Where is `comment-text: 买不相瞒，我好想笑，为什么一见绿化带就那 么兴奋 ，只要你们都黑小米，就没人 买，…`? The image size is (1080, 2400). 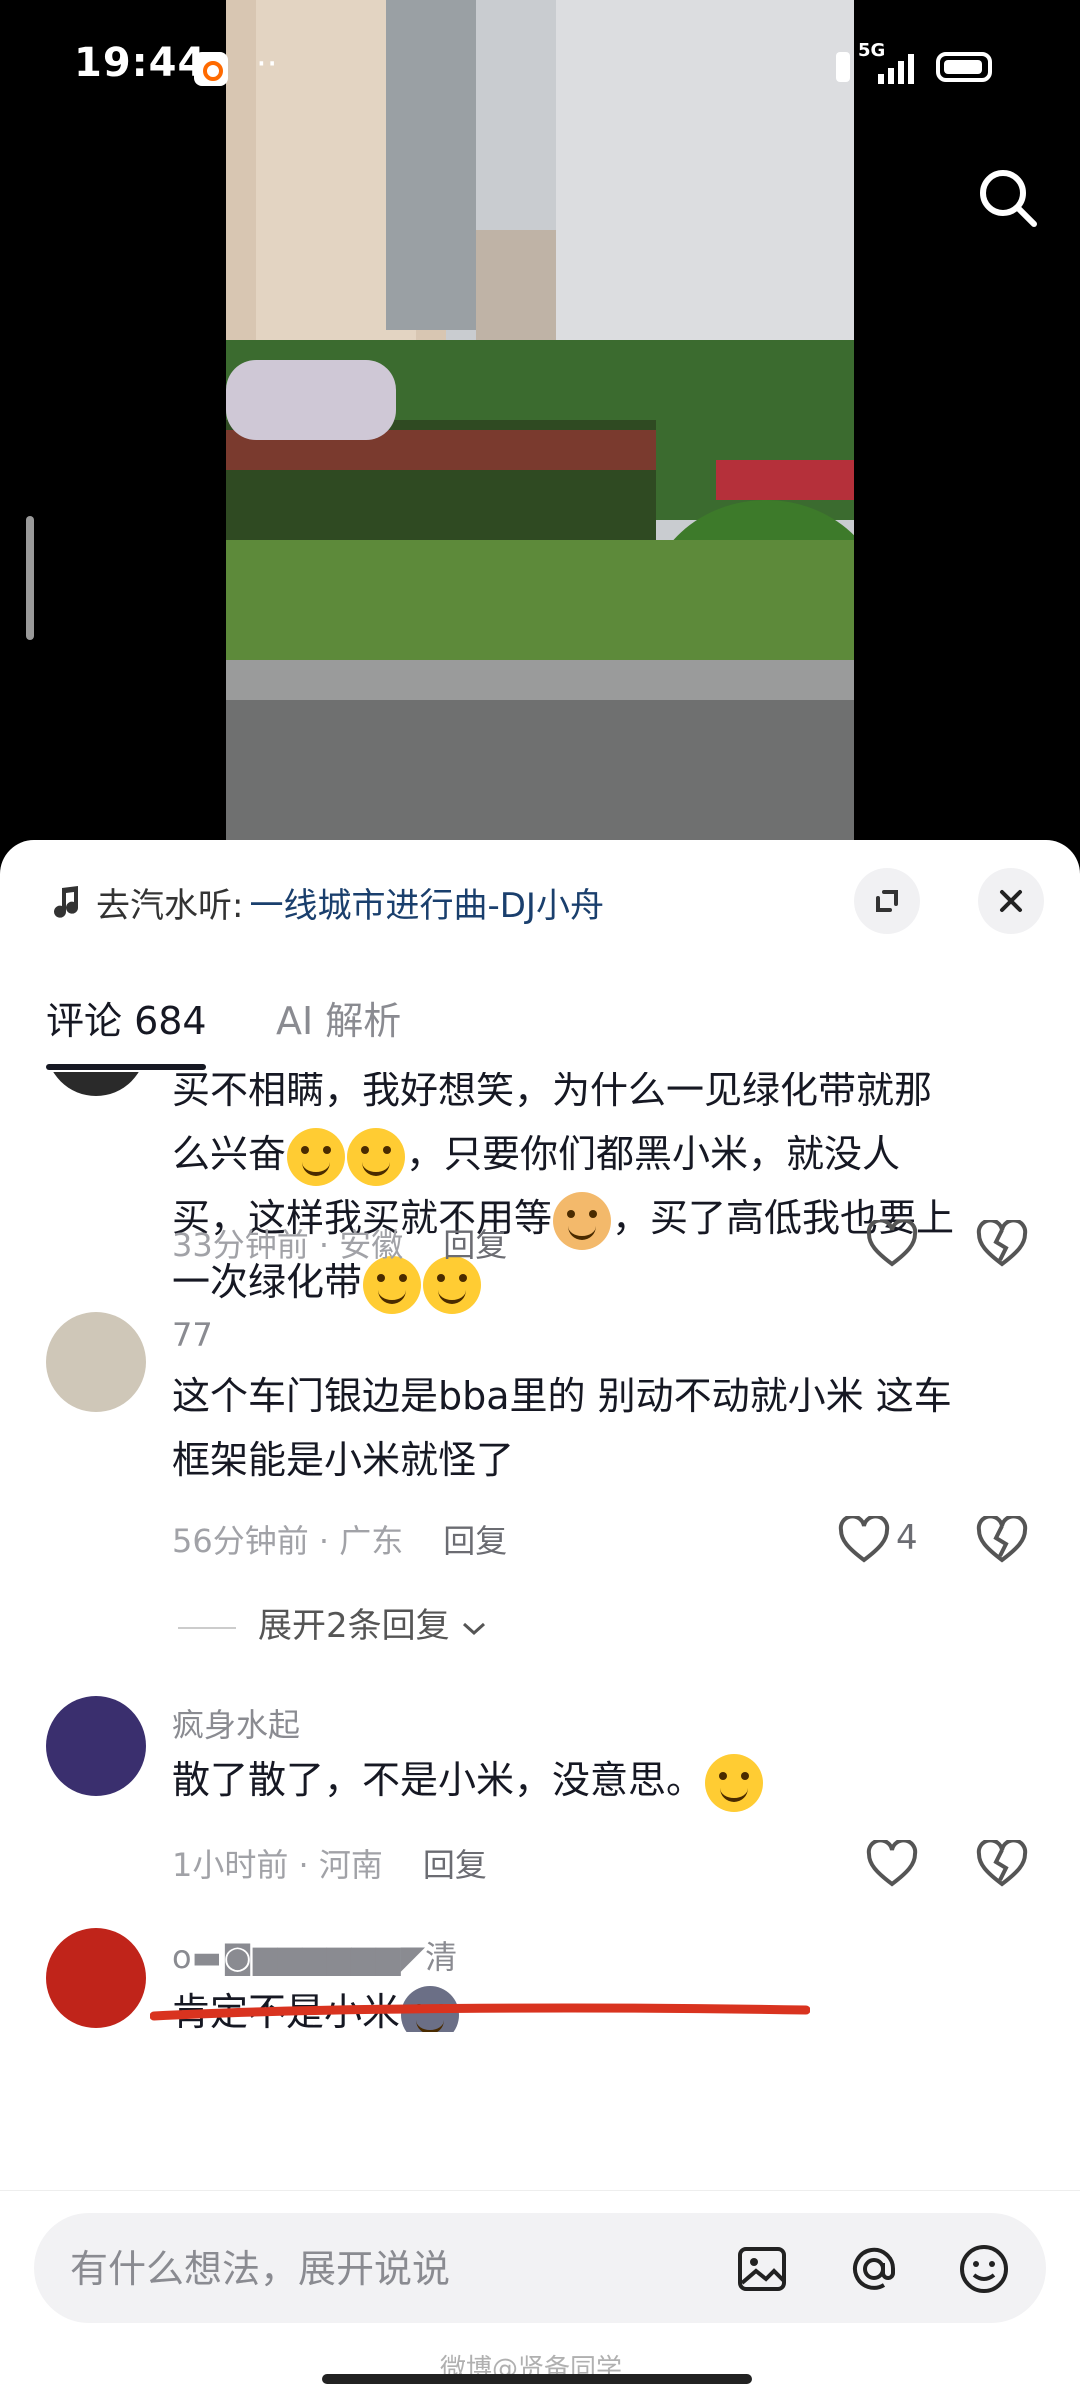
comment-text: 买不相瞒，我好想笑，为什么一见绿化带就那 么兴奋 ，只要你们都黑小米，就没人 买，… is located at coordinates (596, 1193).